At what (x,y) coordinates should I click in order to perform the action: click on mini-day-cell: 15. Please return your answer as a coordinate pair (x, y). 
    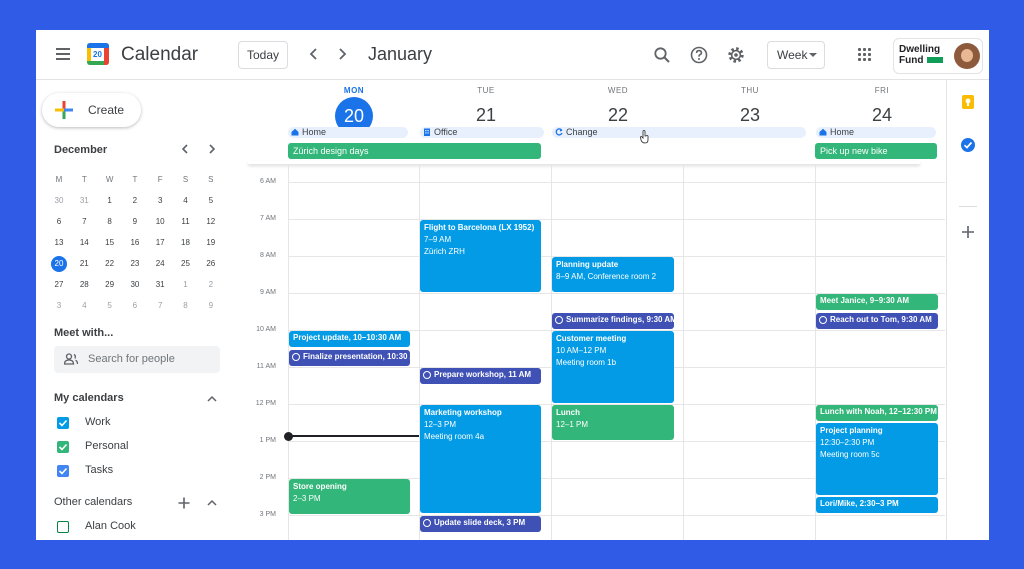
    Looking at the image, I should click on (110, 243).